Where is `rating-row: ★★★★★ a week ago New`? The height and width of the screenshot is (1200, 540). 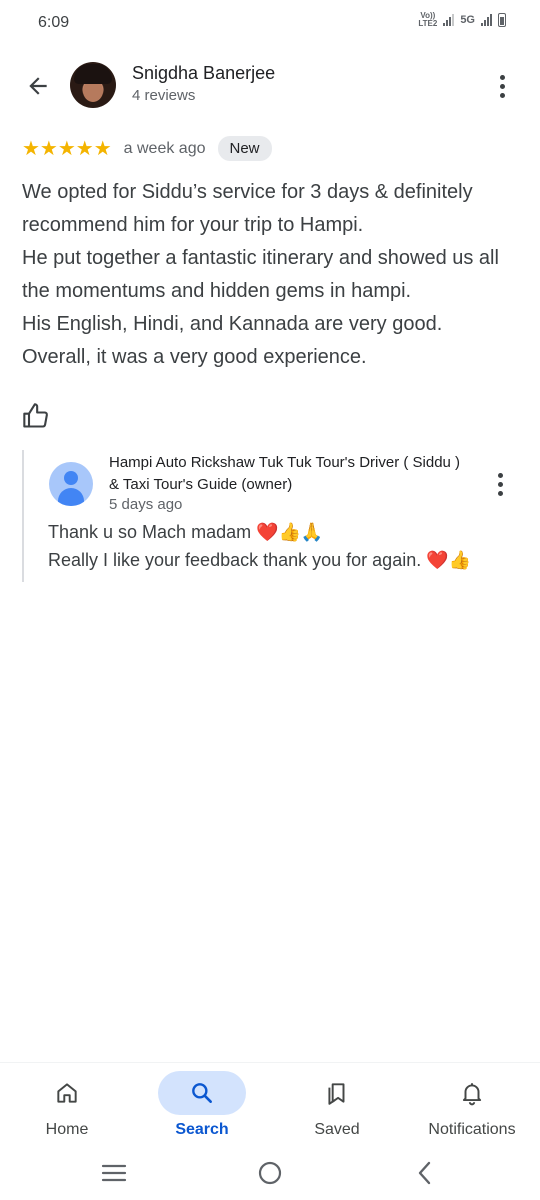 rating-row: ★★★★★ a week ago New is located at coordinates (147, 148).